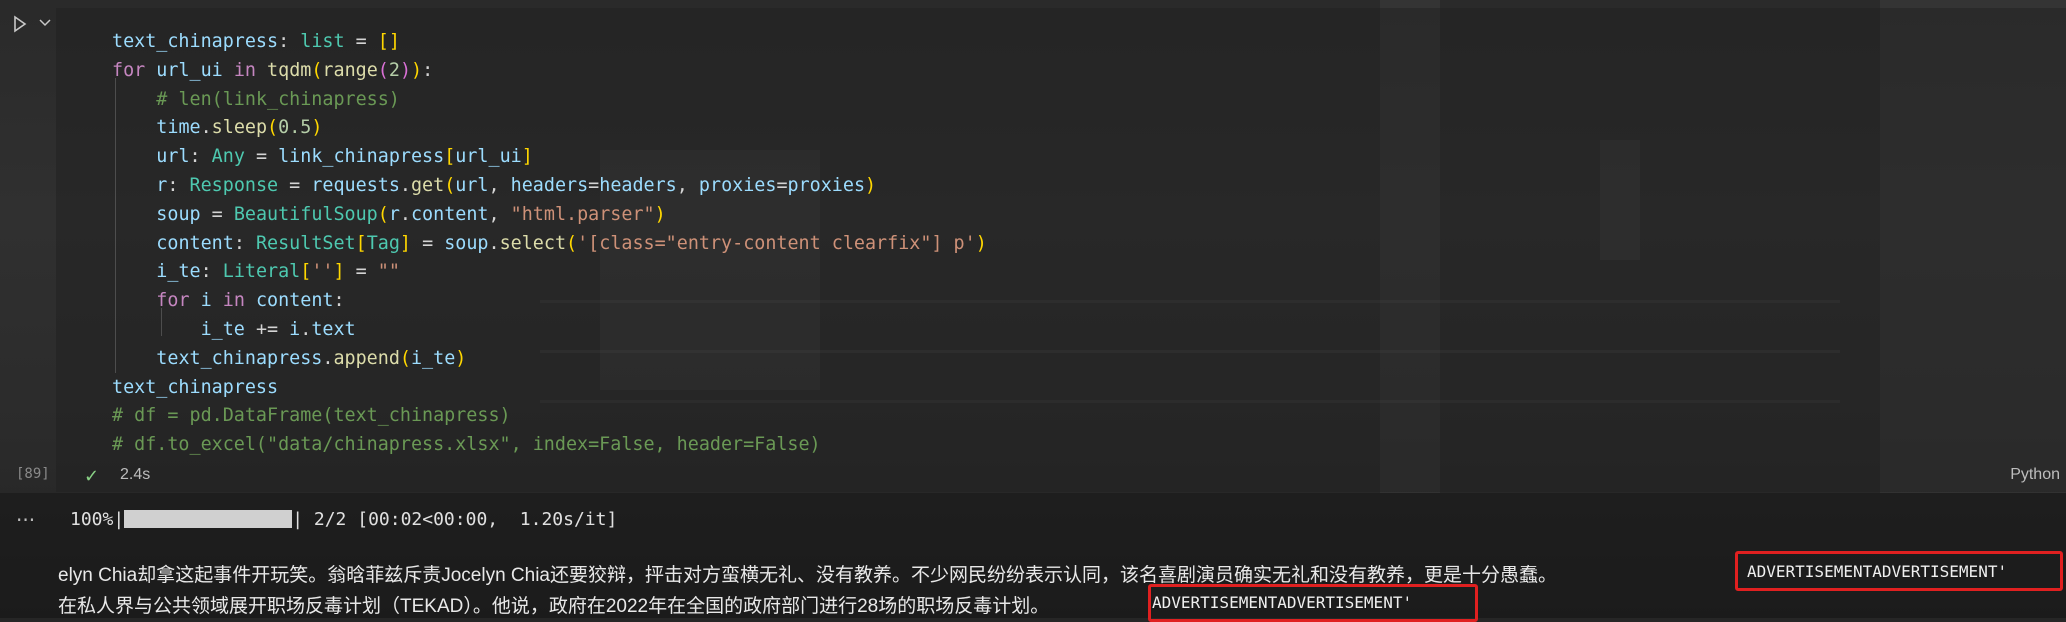  What do you see at coordinates (239, 128) in the screenshot?
I see `code-line: time.sleep(0.5)` at bounding box center [239, 128].